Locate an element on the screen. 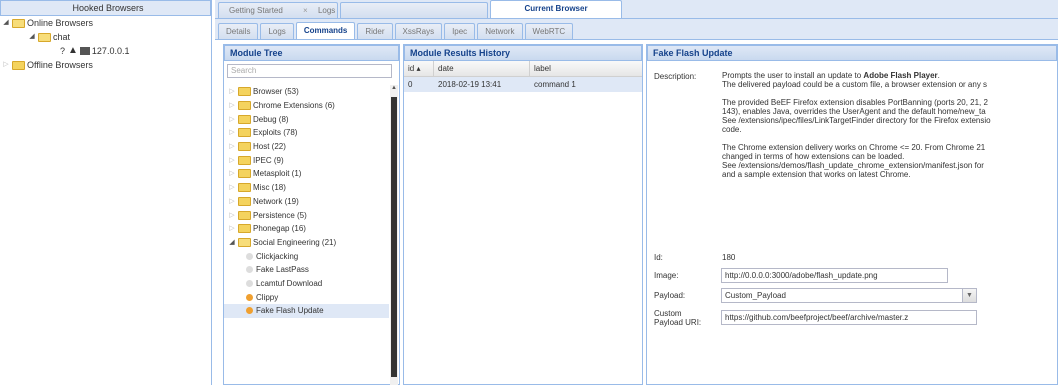  tab-logs: Logs is located at coordinates (277, 31).